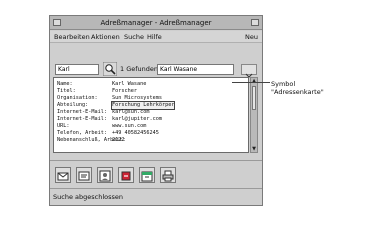 Image resolution: width=369 pixels, height=246 pixels. What do you see at coordinates (66, 91) in the screenshot?
I see `field-label: Titel:` at bounding box center [66, 91].